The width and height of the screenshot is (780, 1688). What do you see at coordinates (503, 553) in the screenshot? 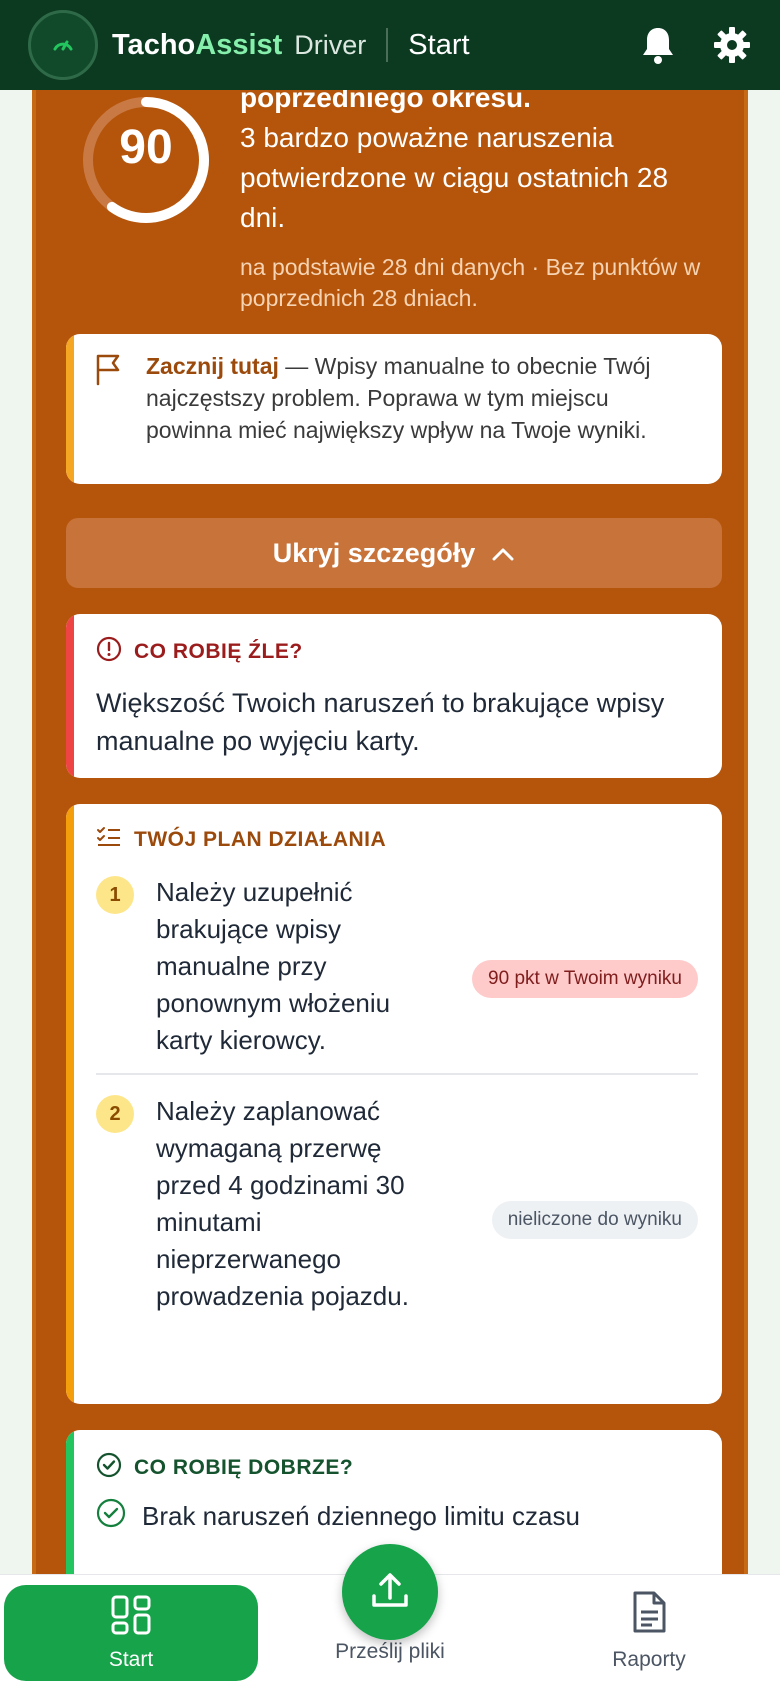
I see `chevron-up-icon` at bounding box center [503, 553].